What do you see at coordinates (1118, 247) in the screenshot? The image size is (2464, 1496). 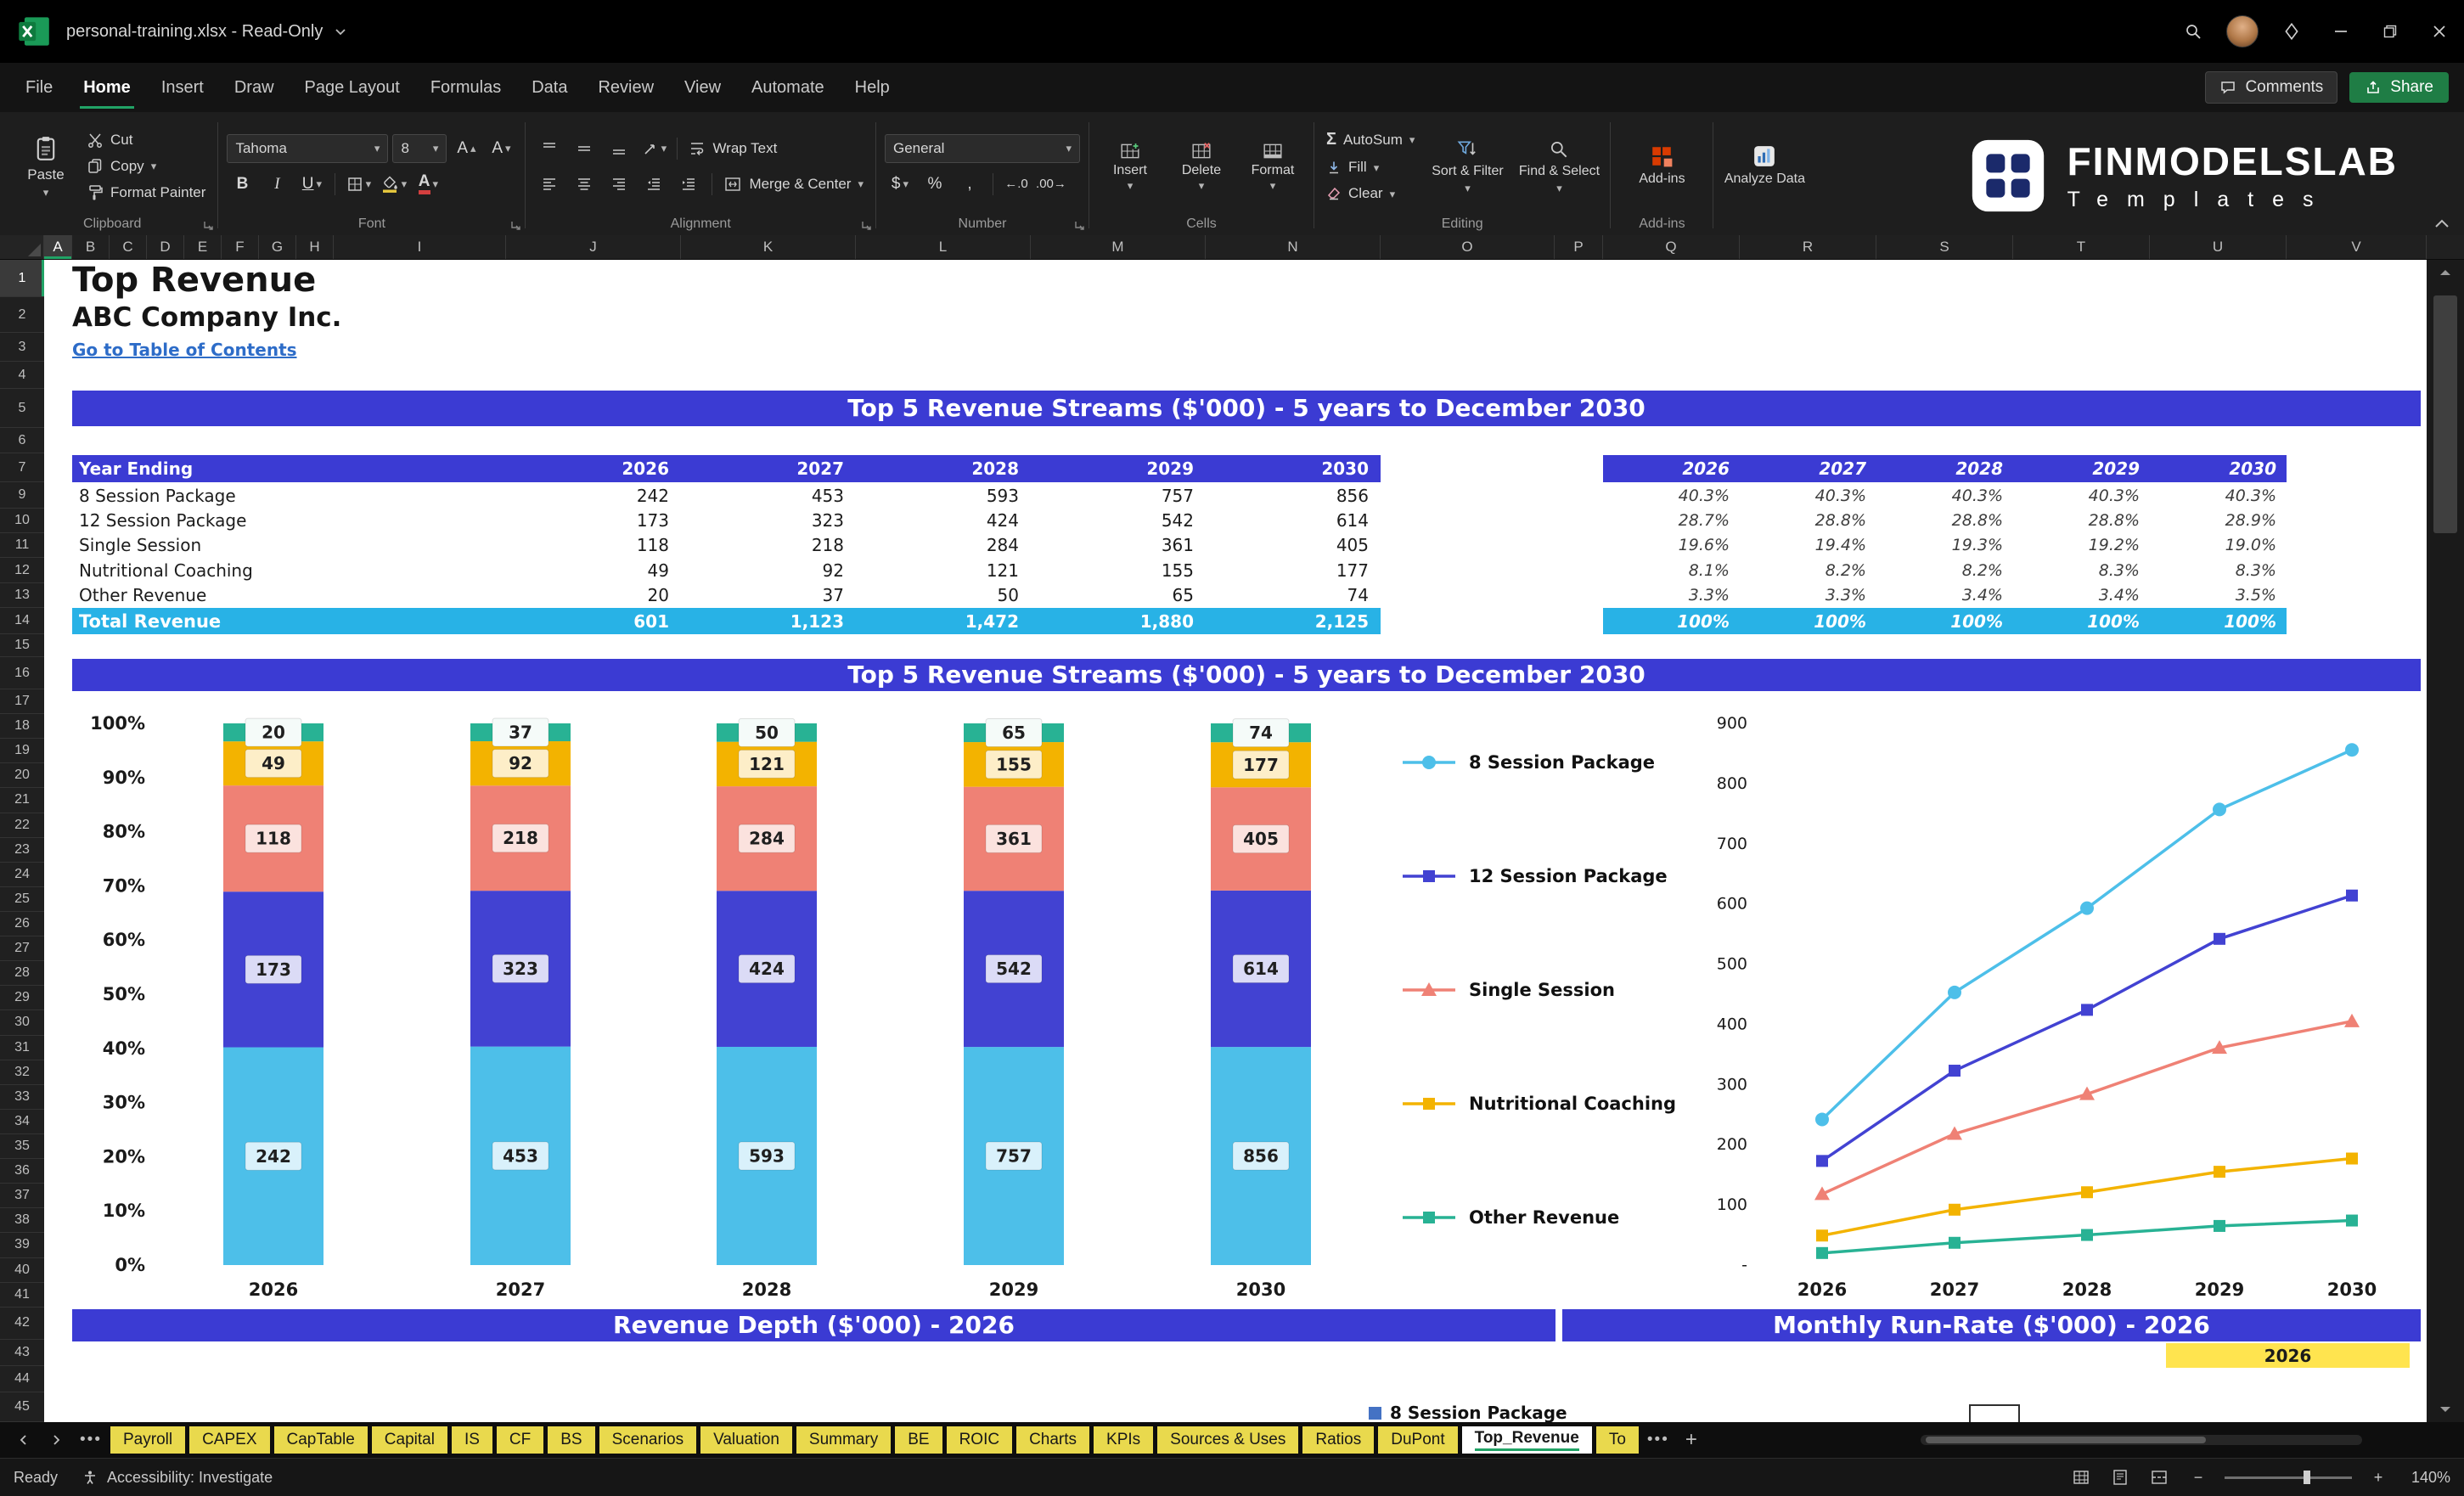 I see `column-header-m: M` at bounding box center [1118, 247].